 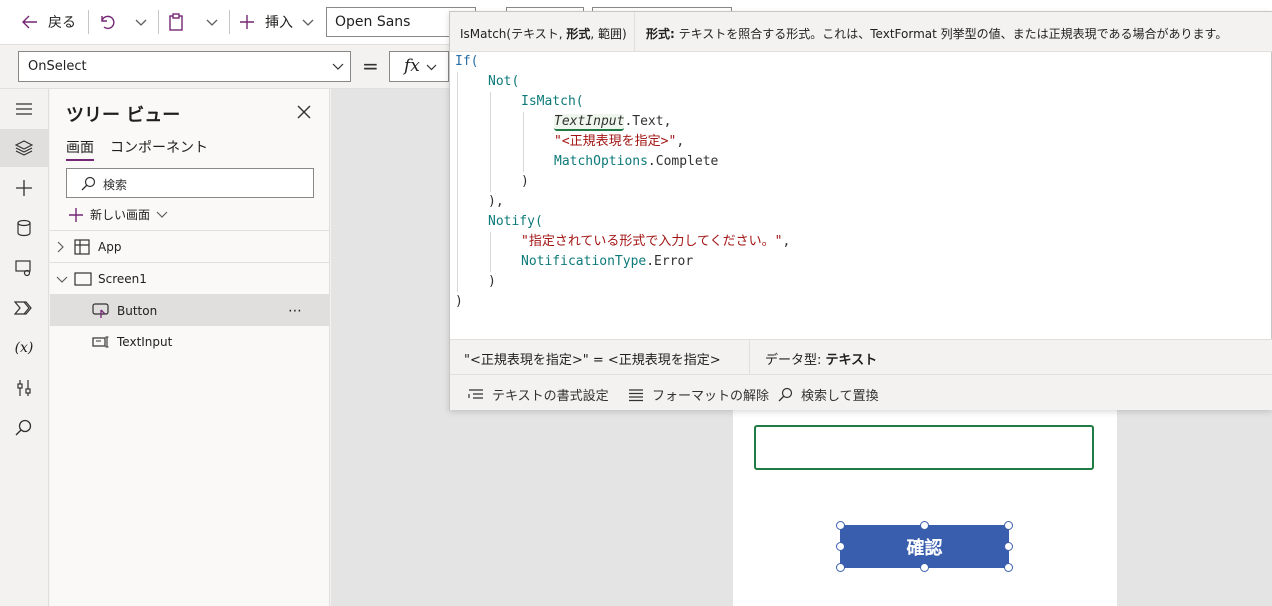 I want to click on remove-format-label: フォーマットの解除, so click(x=711, y=396).